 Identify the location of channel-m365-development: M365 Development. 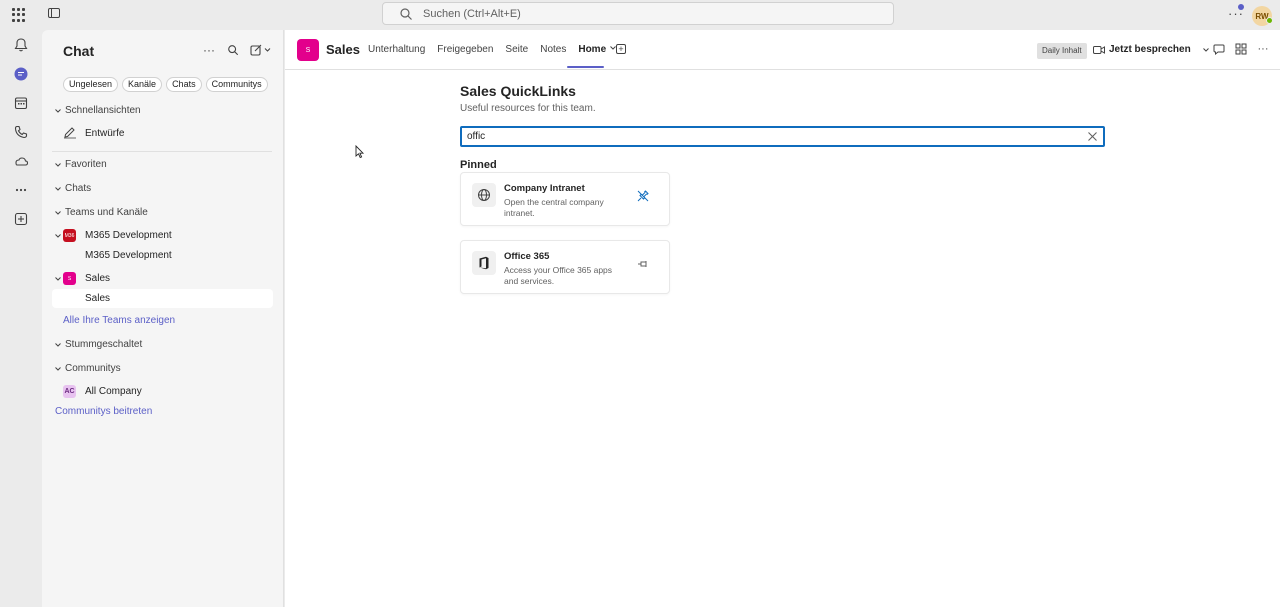
(128, 255).